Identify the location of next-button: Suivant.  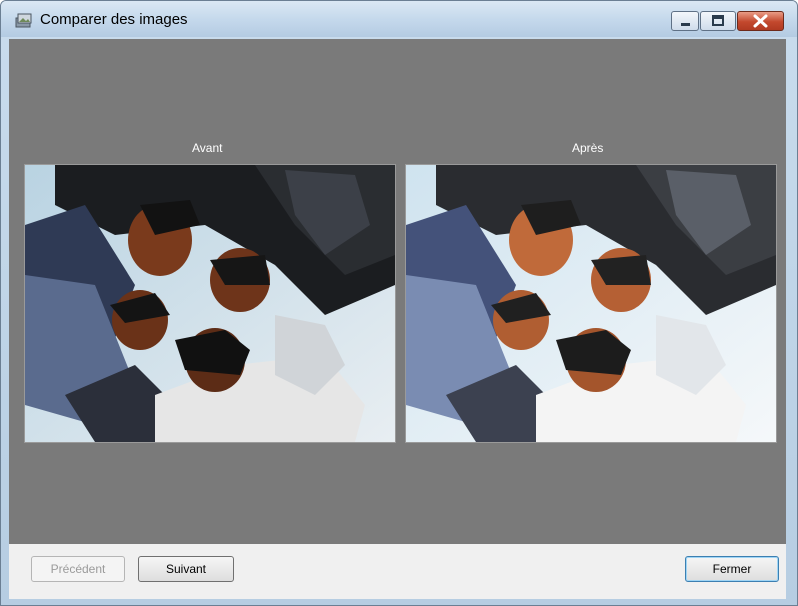
(186, 569).